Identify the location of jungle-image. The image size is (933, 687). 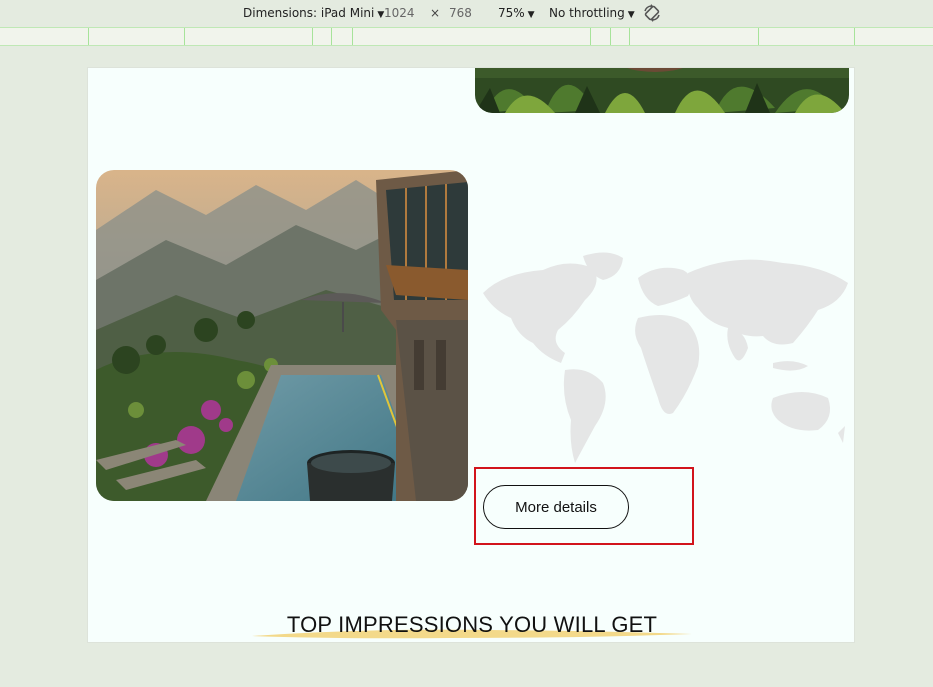
(662, 90).